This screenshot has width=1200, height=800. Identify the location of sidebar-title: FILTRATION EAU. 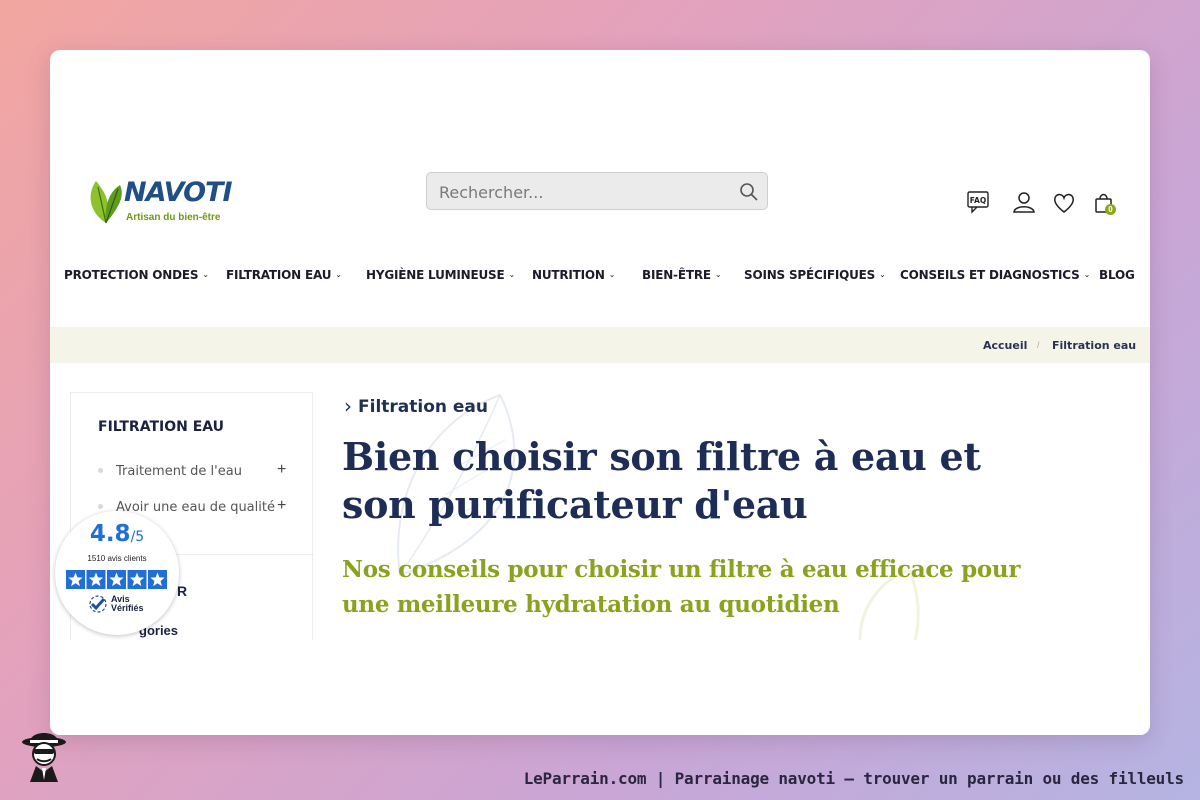
(161, 427).